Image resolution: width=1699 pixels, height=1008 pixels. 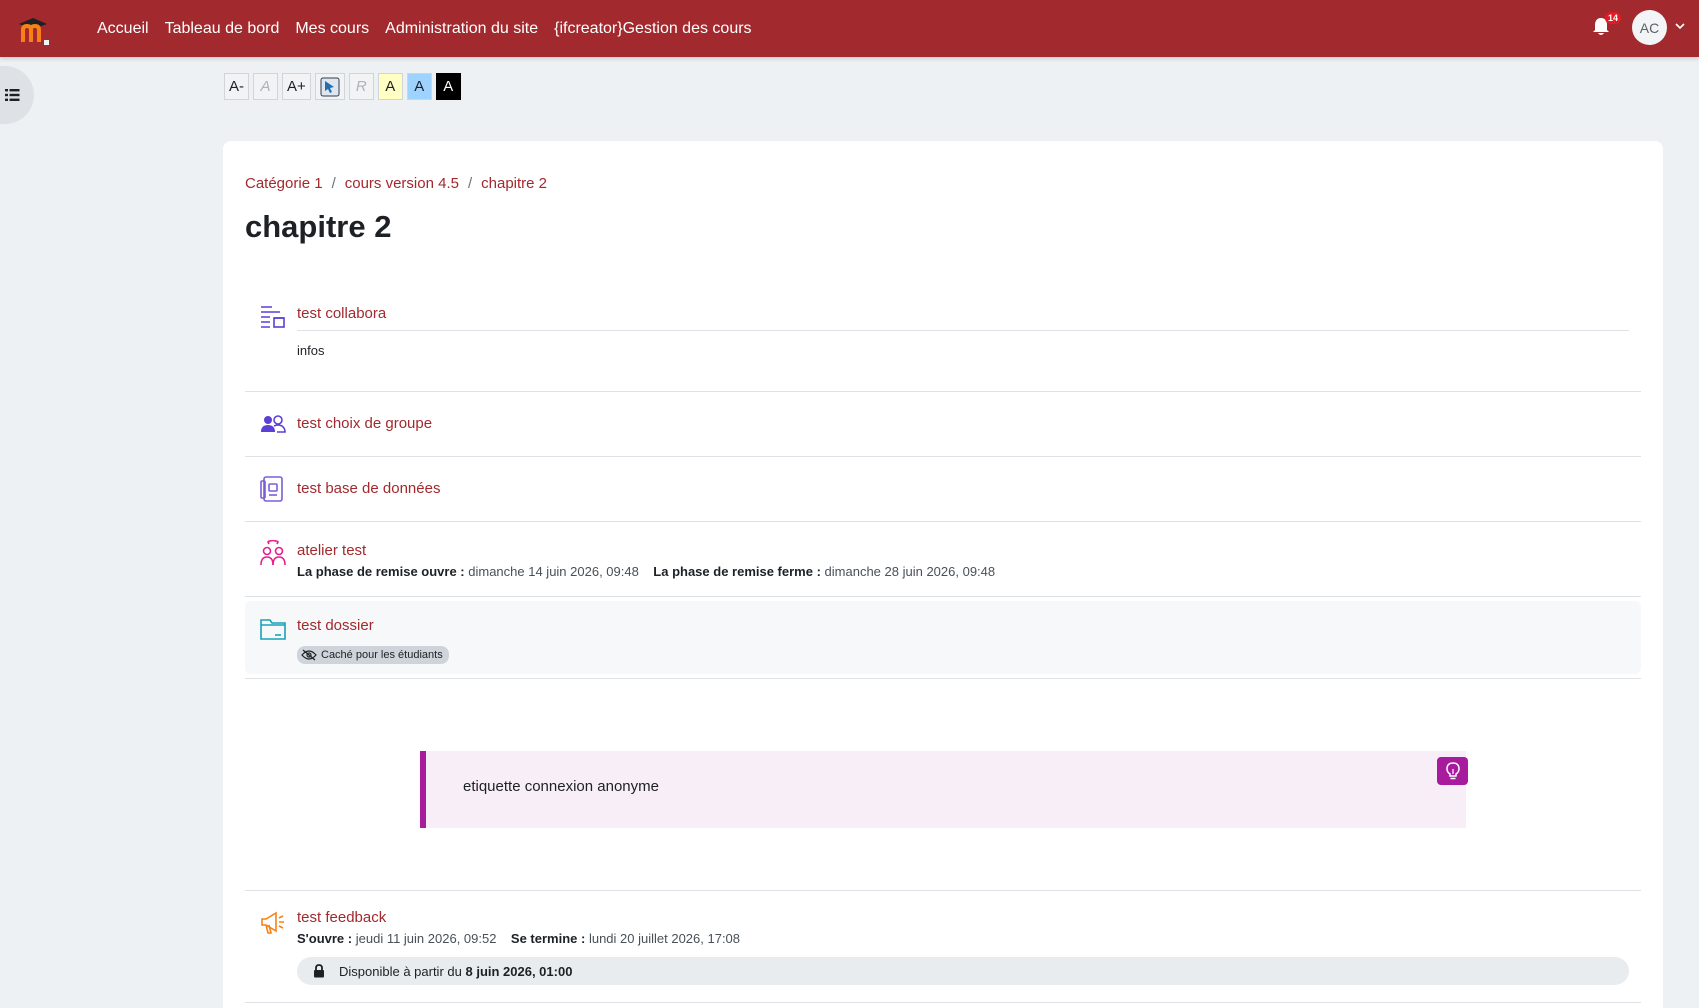 I want to click on hidden-from-students-badge: Caché pour les étudiants, so click(x=373, y=655).